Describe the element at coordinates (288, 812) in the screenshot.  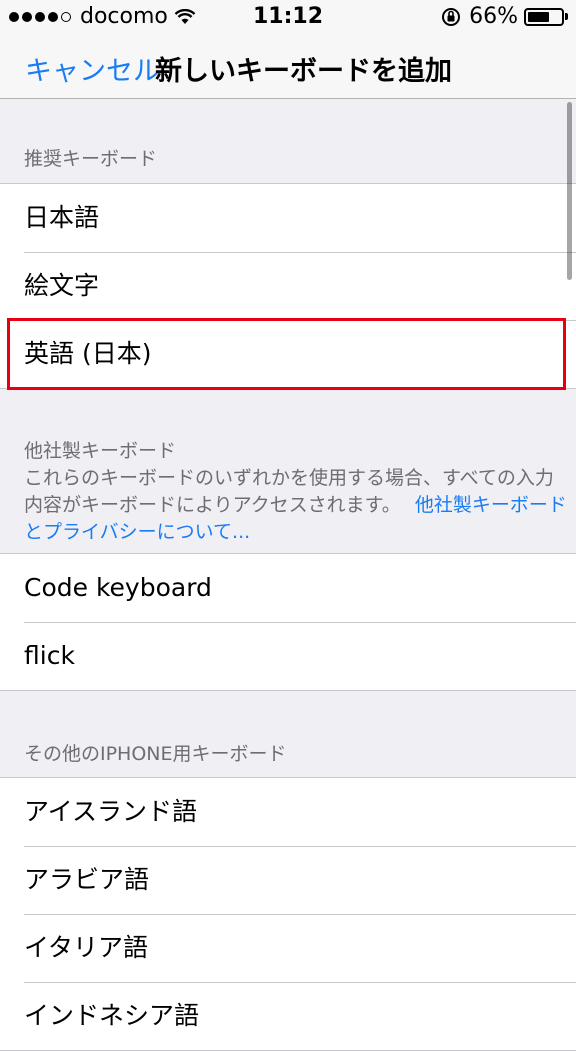
I see `keyboard-item-icelandic: アイスランド語` at that location.